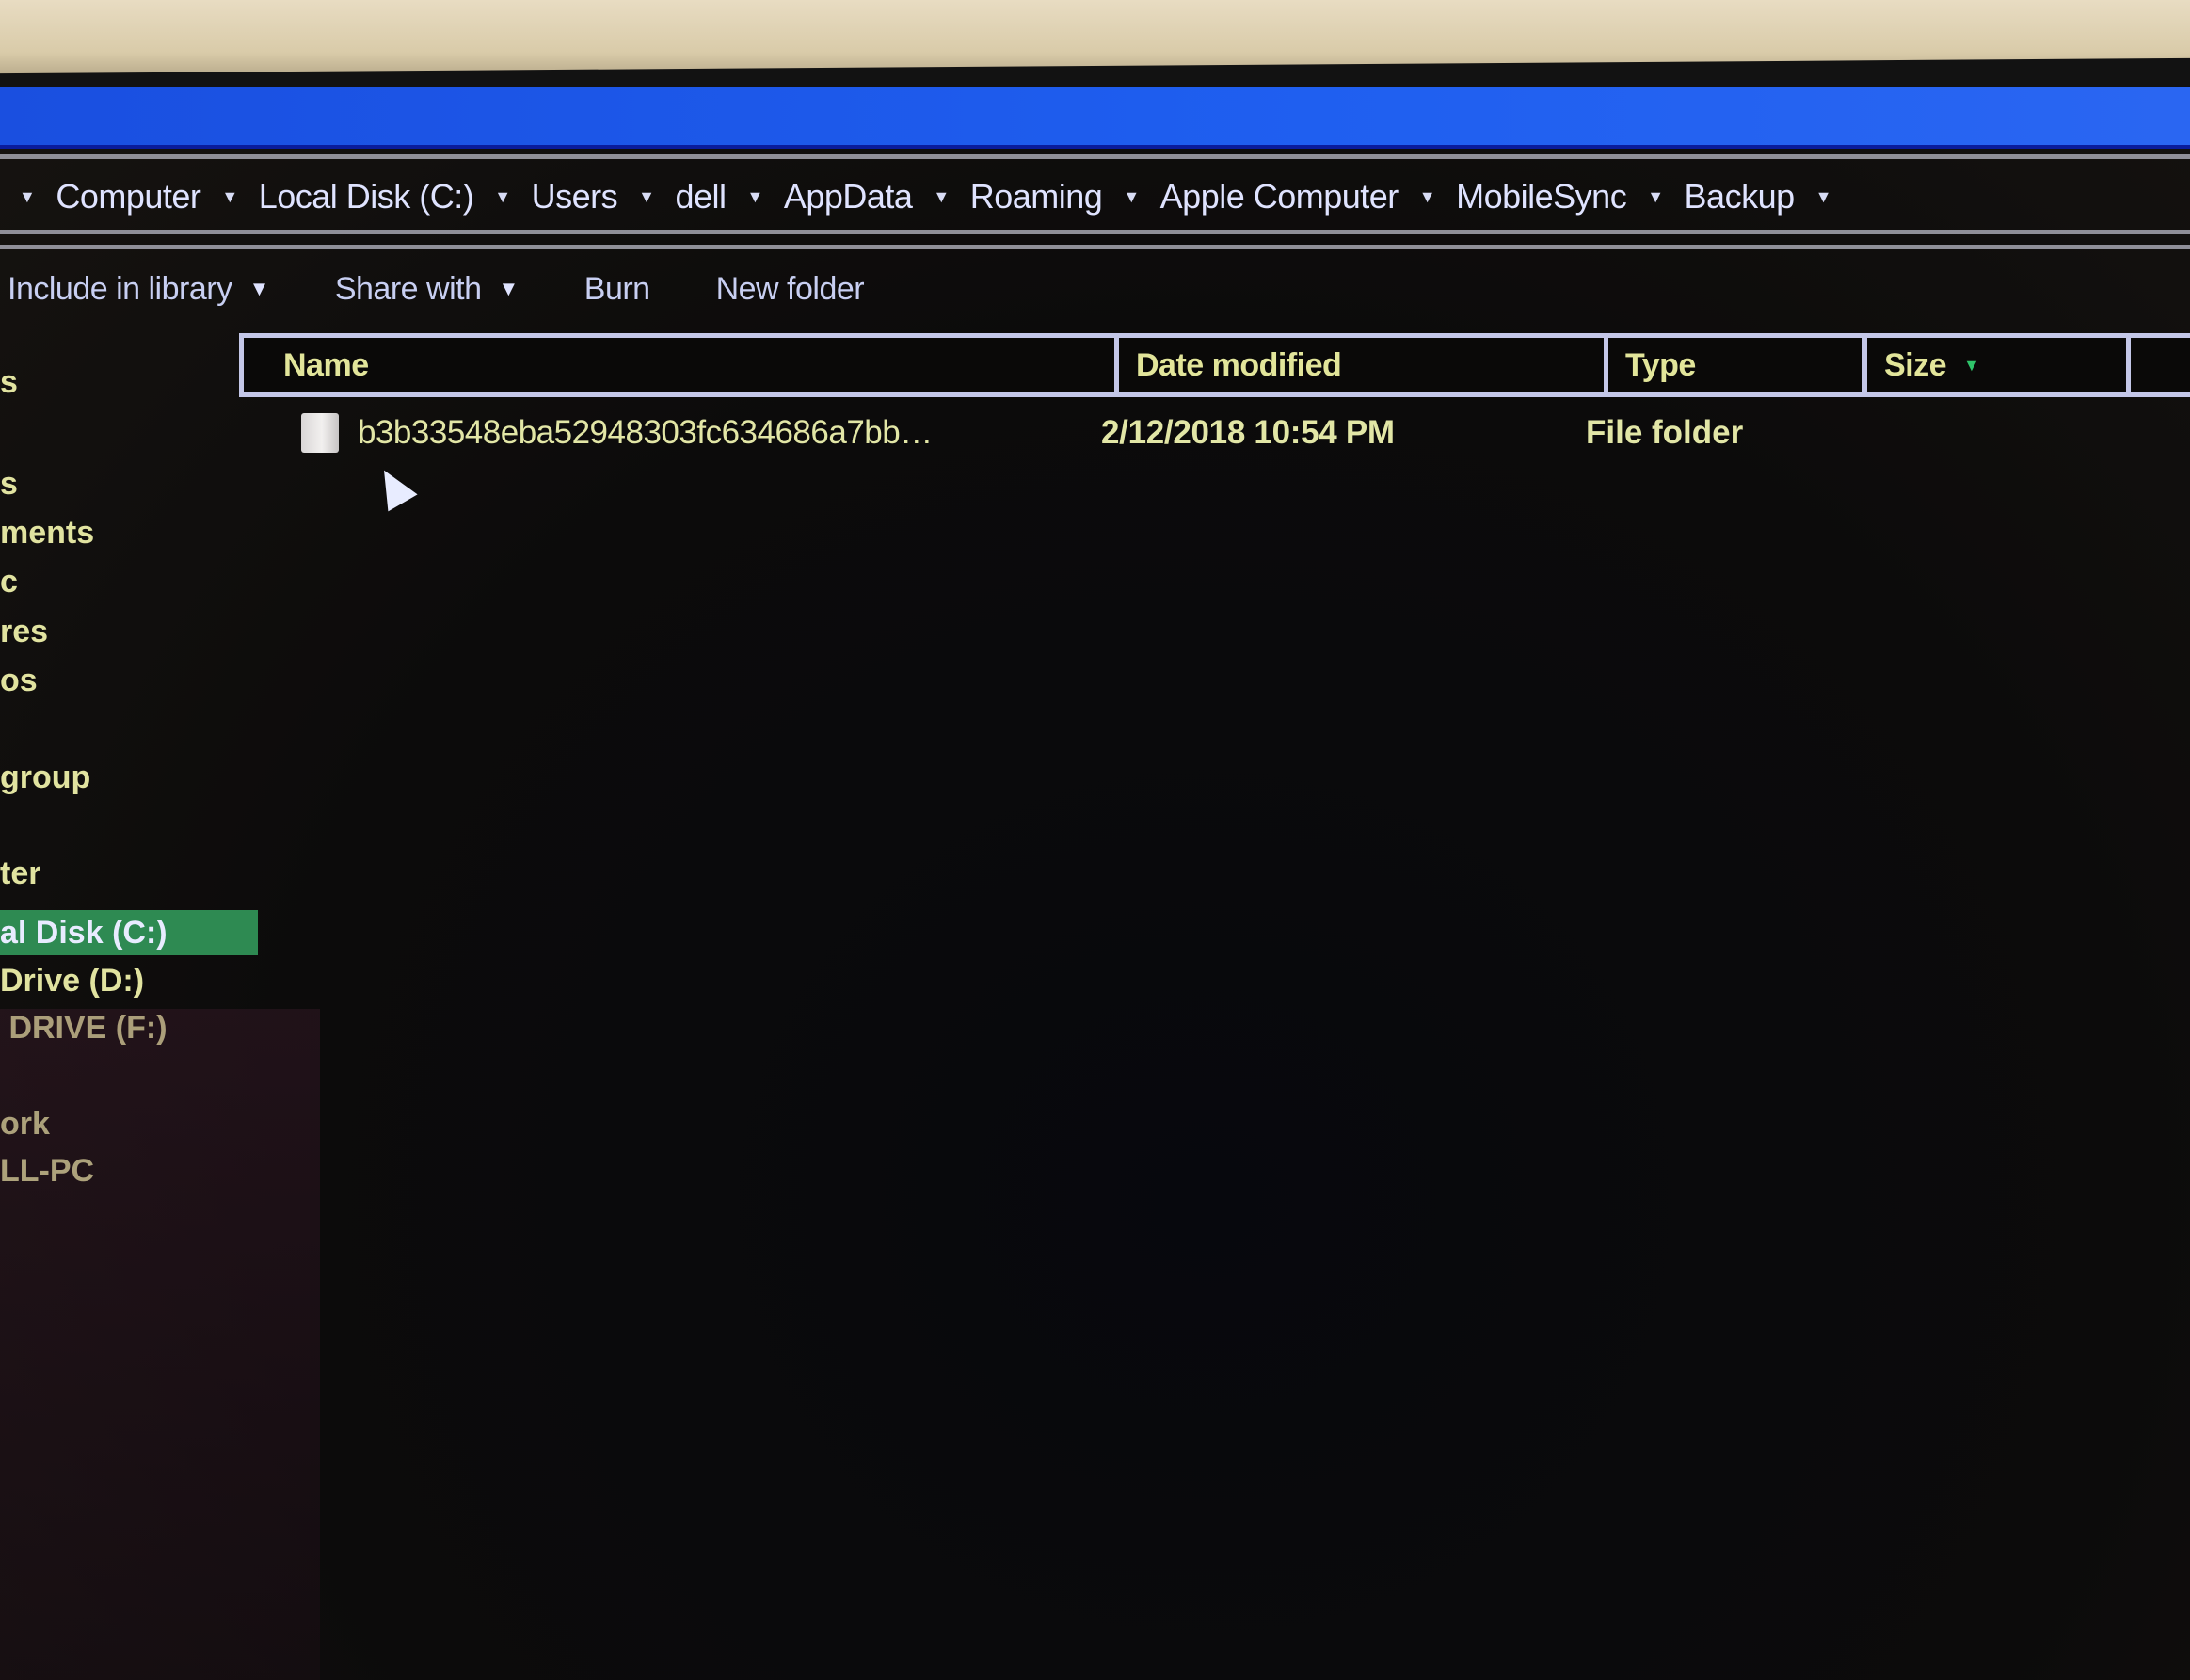  What do you see at coordinates (24, 631) in the screenshot?
I see `sidebar-item-label: res` at bounding box center [24, 631].